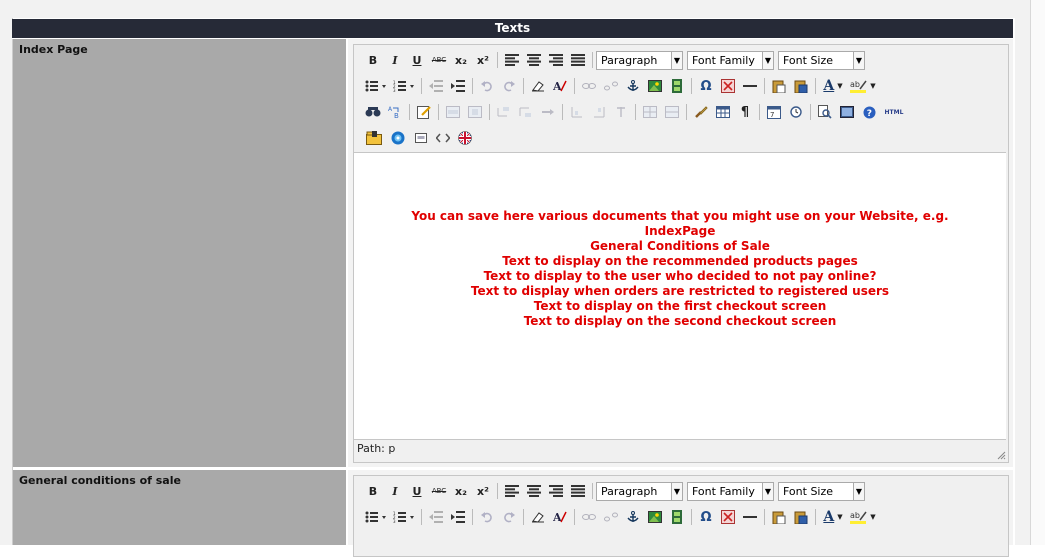 This screenshot has height=557, width=1045. Describe the element at coordinates (504, 112) in the screenshot. I see `row-before-icon` at that location.